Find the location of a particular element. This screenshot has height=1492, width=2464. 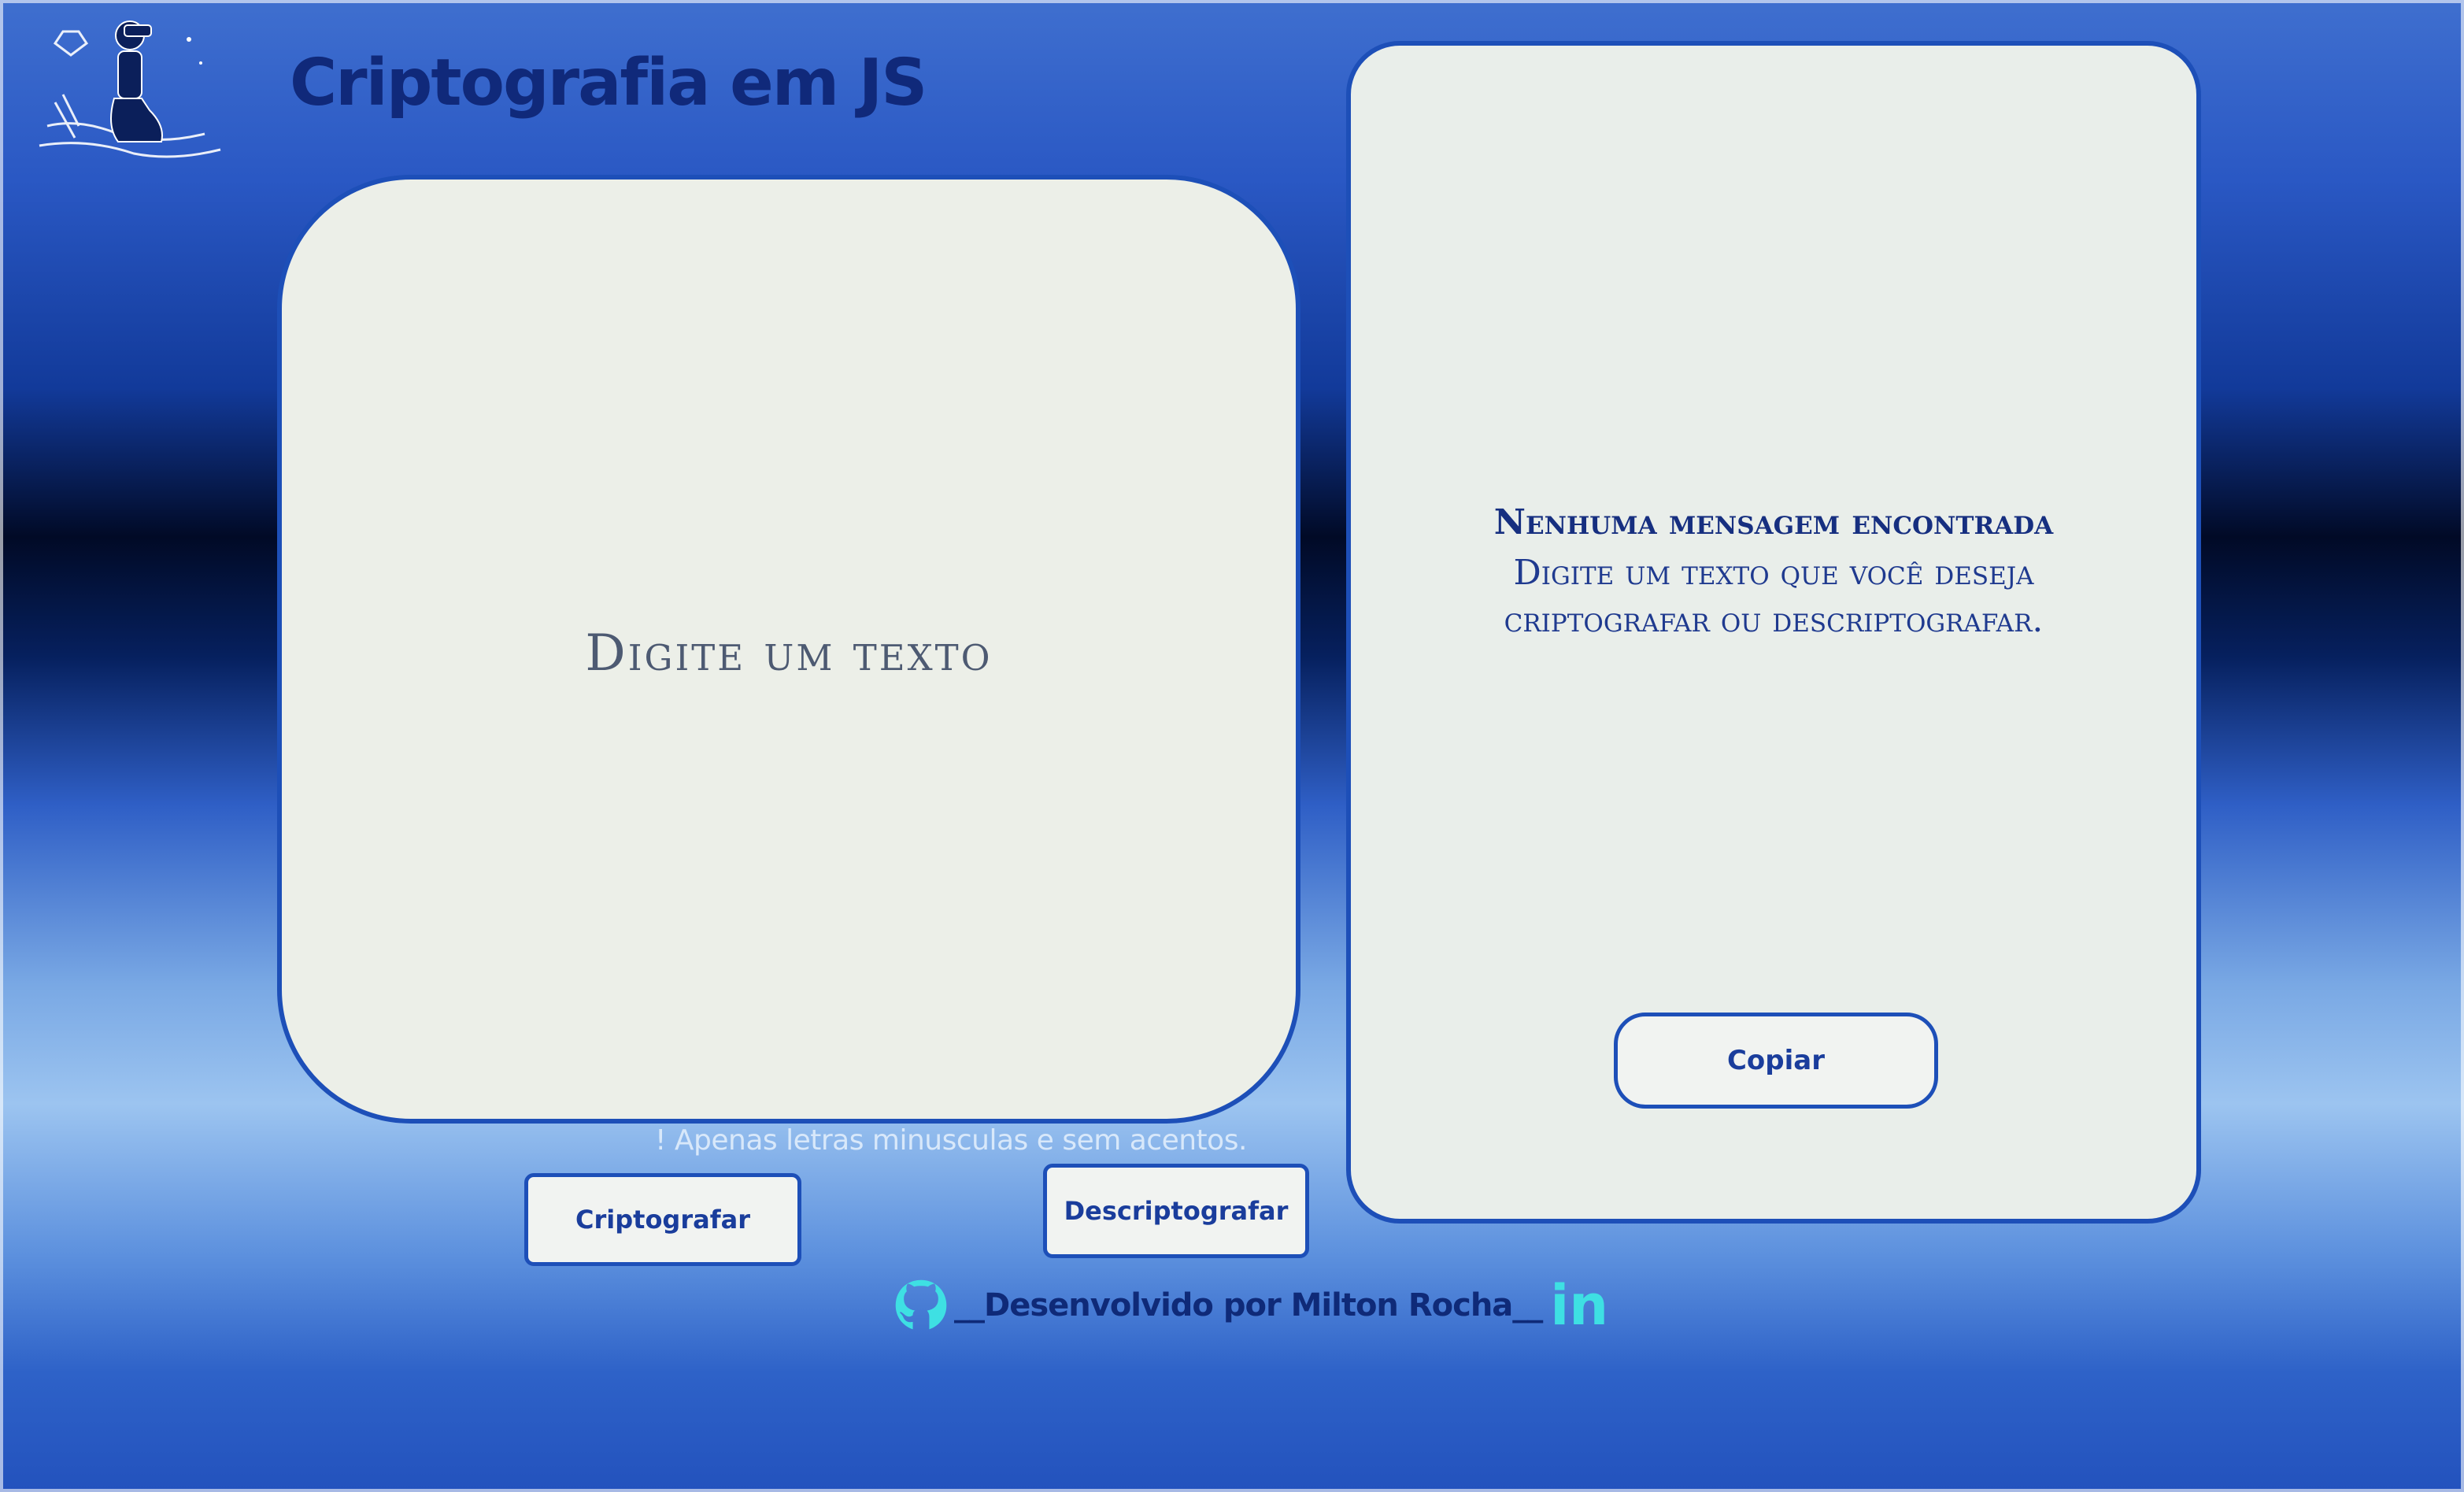

no-message-heading: Nenhuma mensagem encontrada is located at coordinates (1773, 522).